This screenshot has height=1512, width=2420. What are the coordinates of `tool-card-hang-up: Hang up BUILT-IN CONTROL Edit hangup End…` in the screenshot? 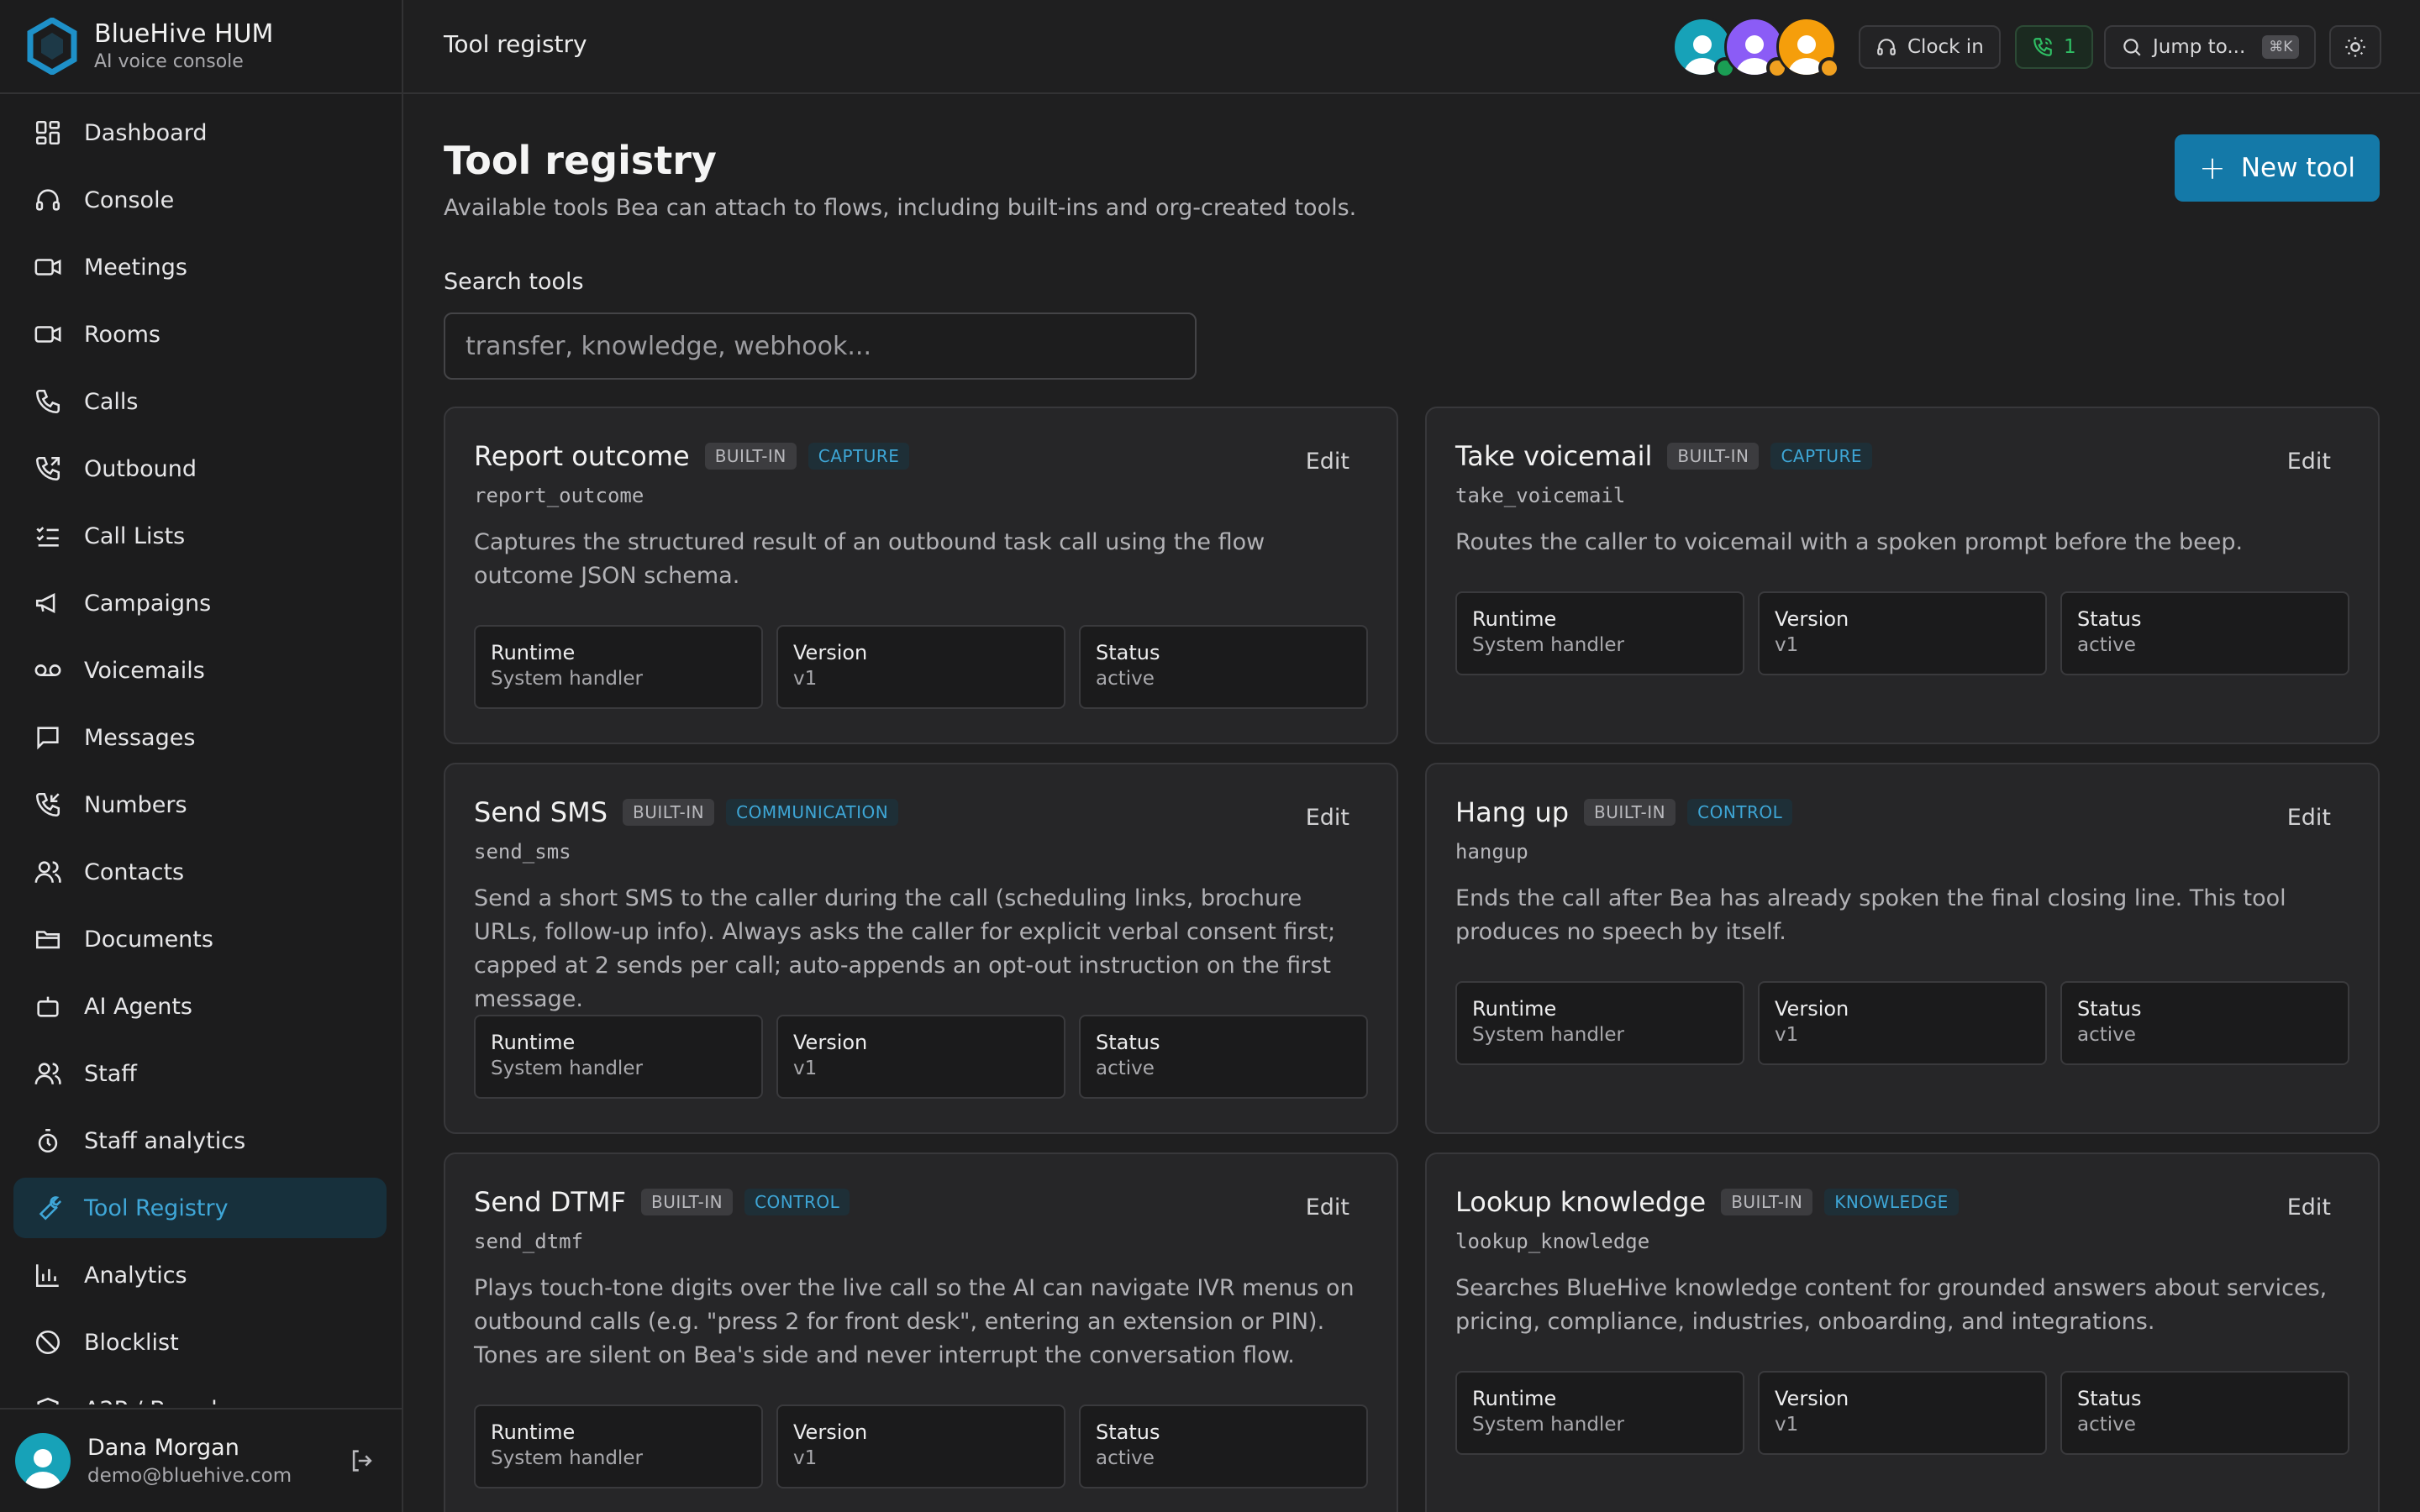 It's located at (1903, 948).